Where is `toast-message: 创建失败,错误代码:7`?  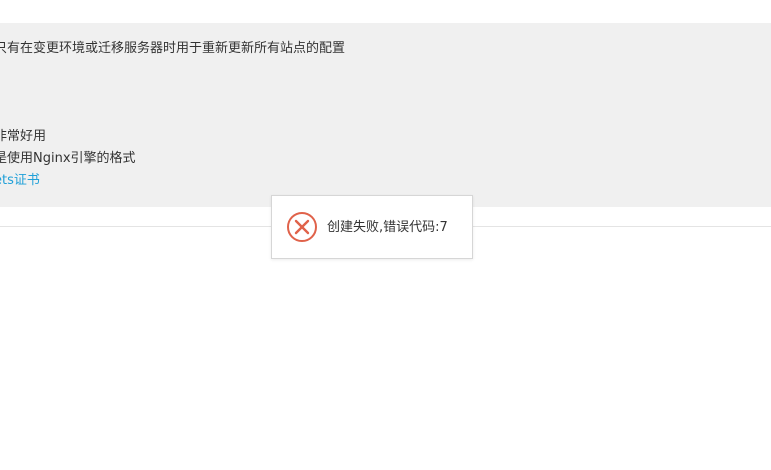
toast-message: 创建失败,错误代码:7 is located at coordinates (387, 227).